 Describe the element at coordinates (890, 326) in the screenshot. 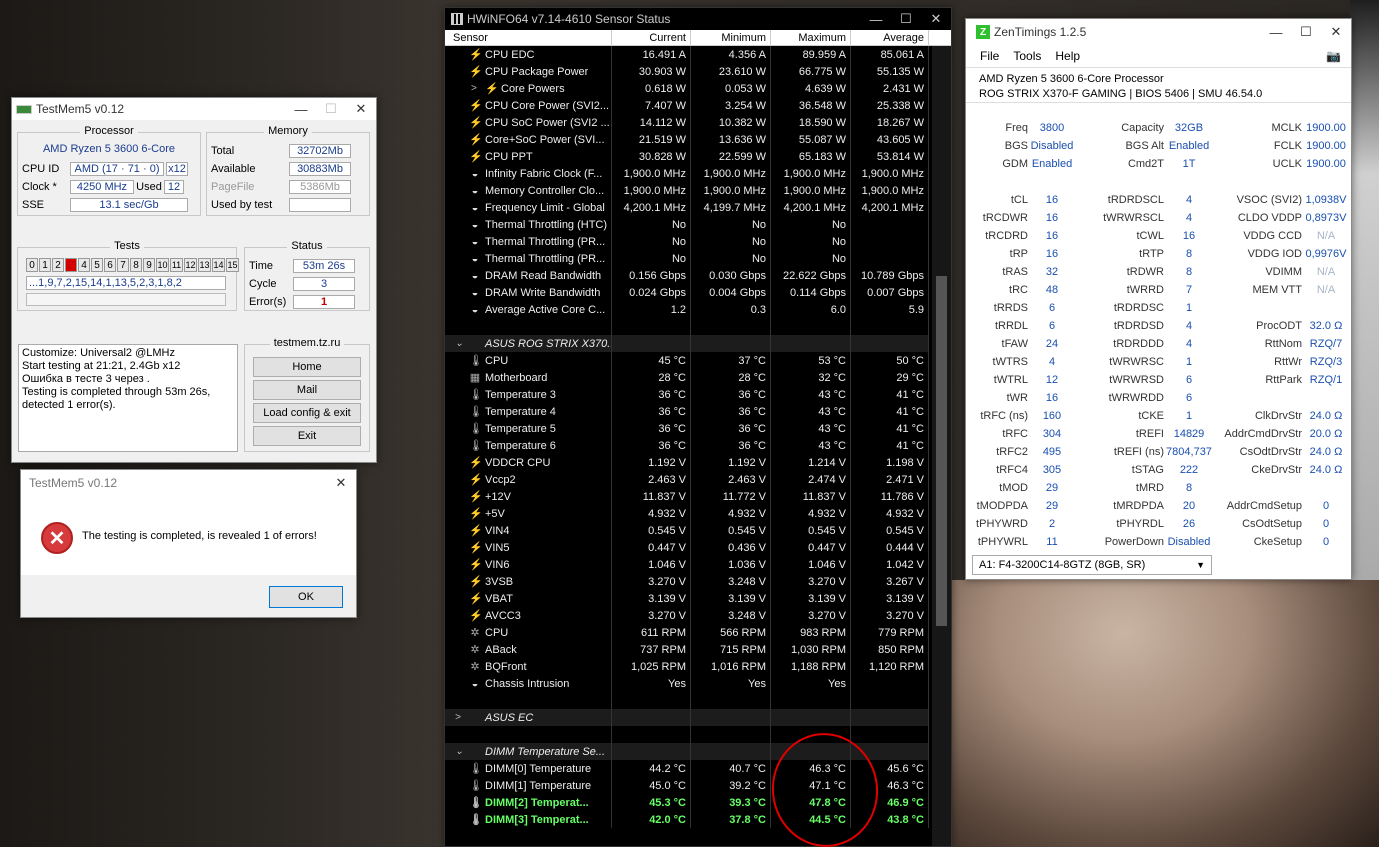

I see `sensor-value-cell` at that location.